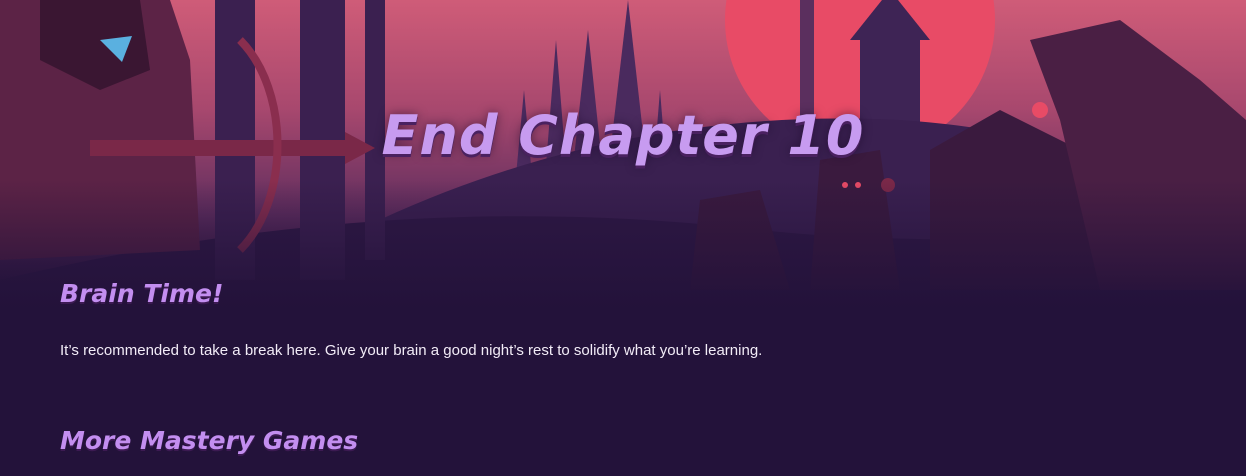 The height and width of the screenshot is (476, 1246). Describe the element at coordinates (209, 440) in the screenshot. I see `mastery-games-heading: More Mastery Games` at that location.